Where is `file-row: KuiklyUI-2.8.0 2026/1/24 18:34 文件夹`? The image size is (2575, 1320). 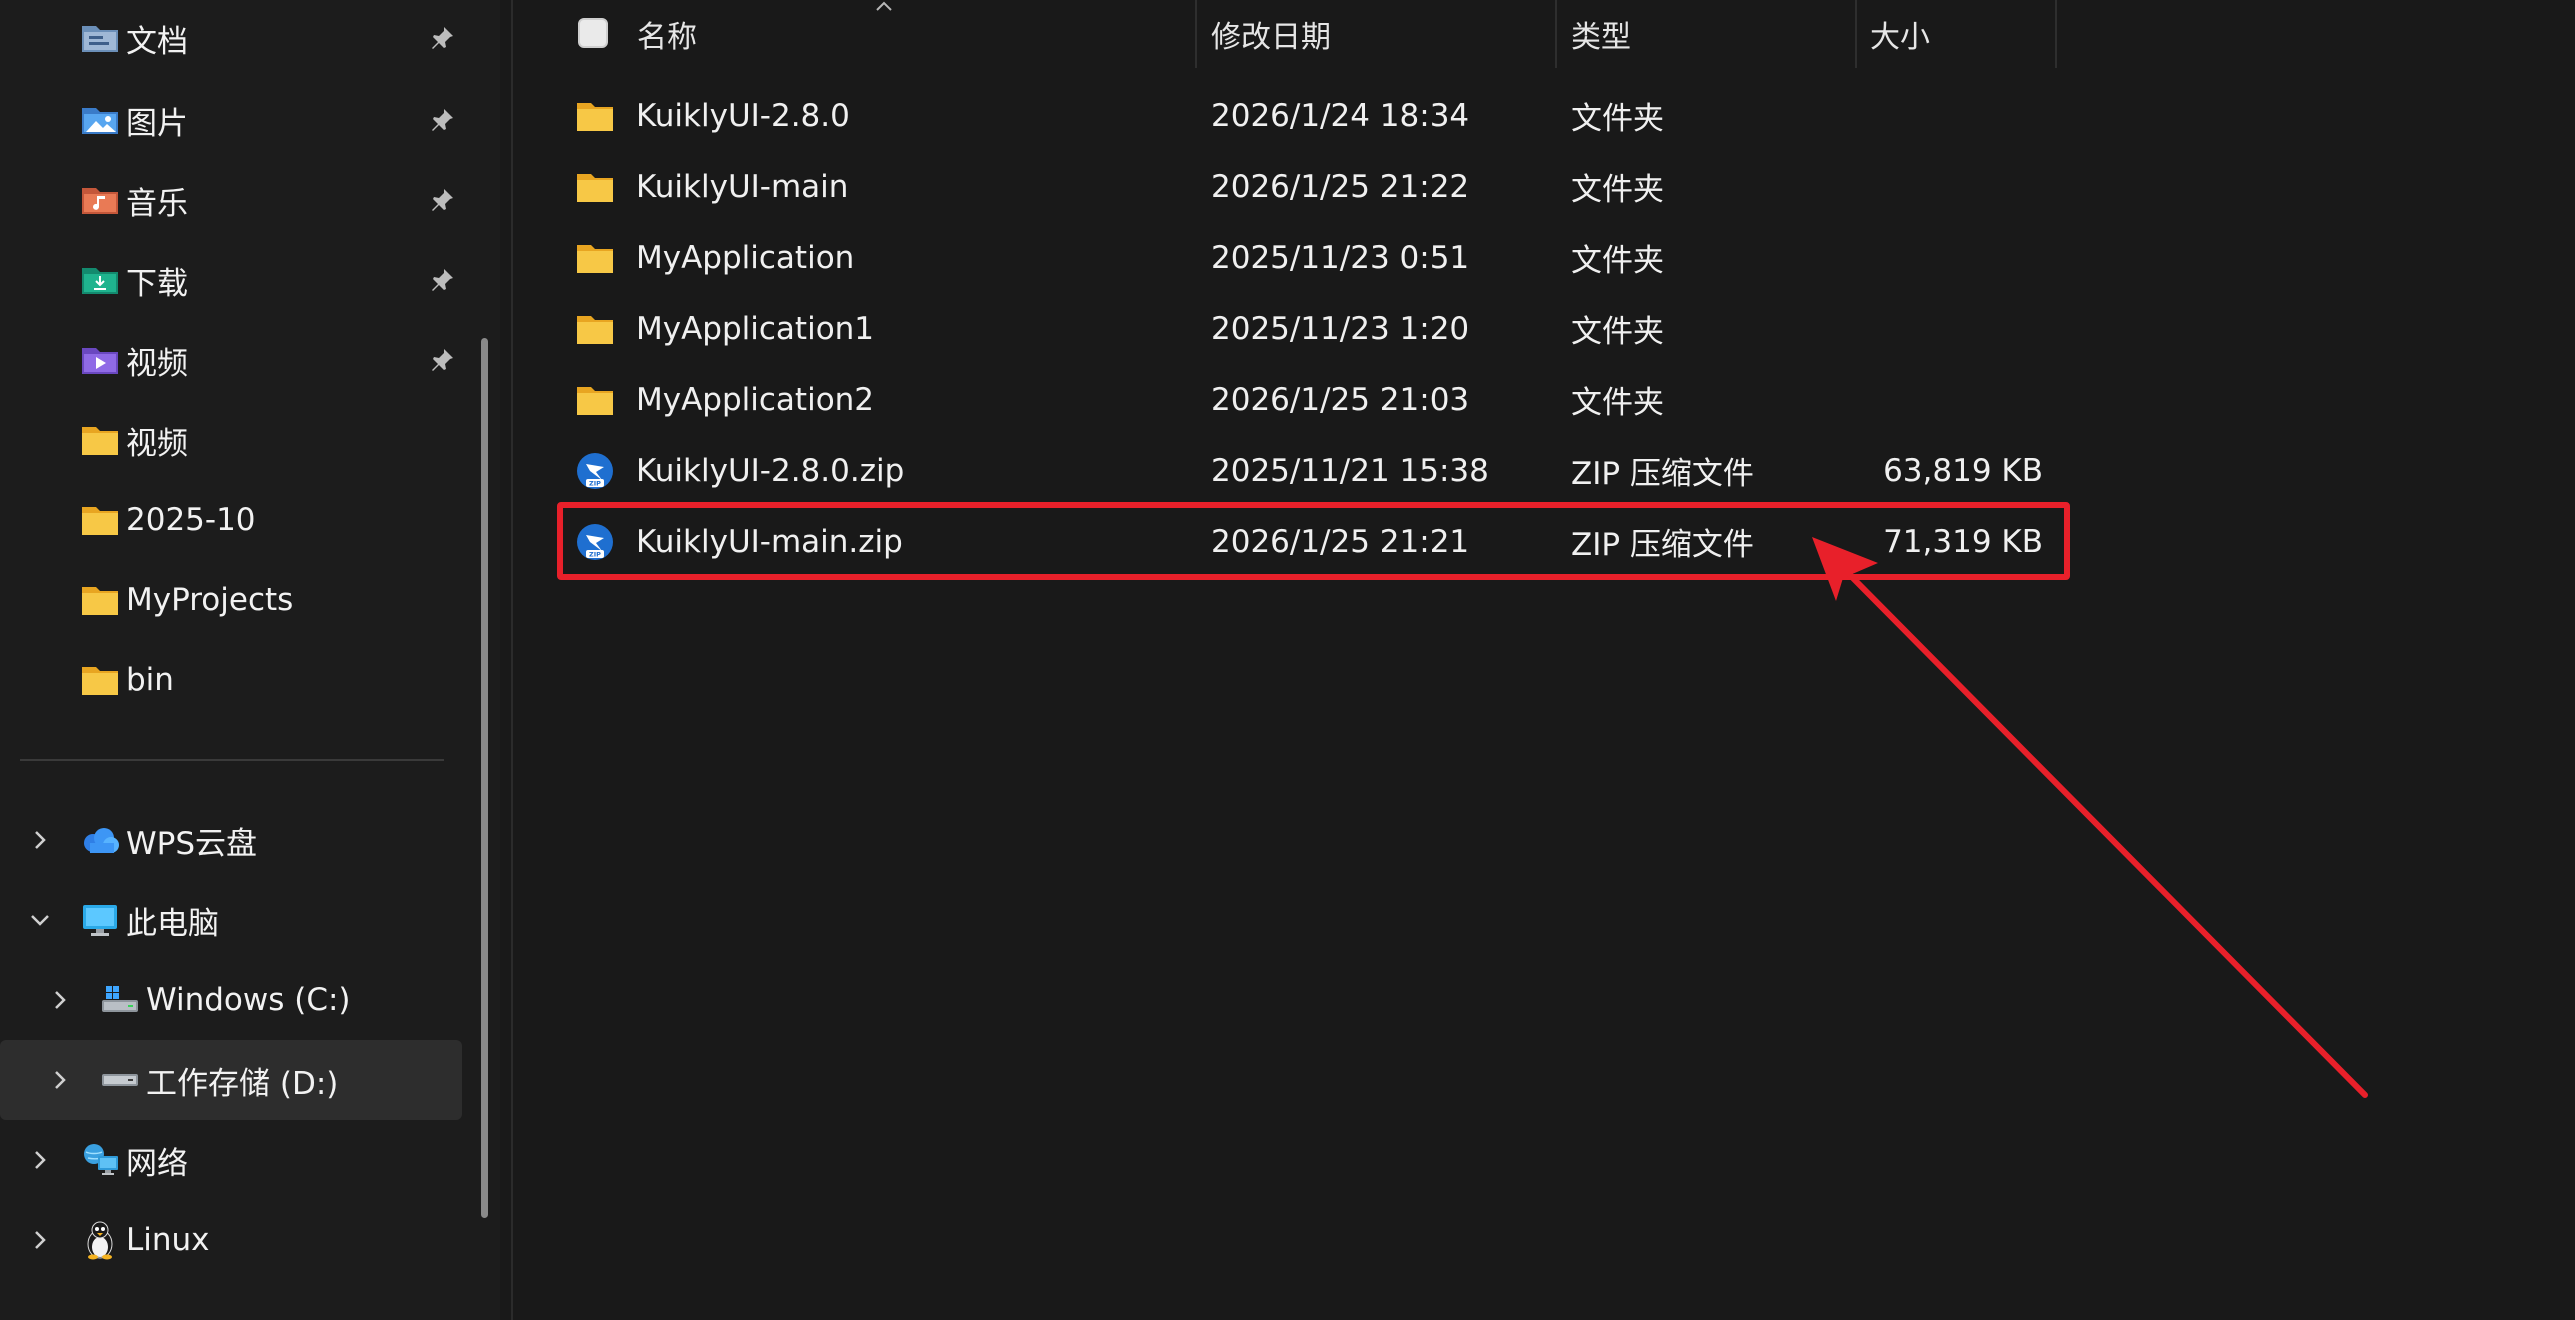
file-row: KuiklyUI-2.8.0 2026/1/24 18:34 文件夹 is located at coordinates (1328, 115).